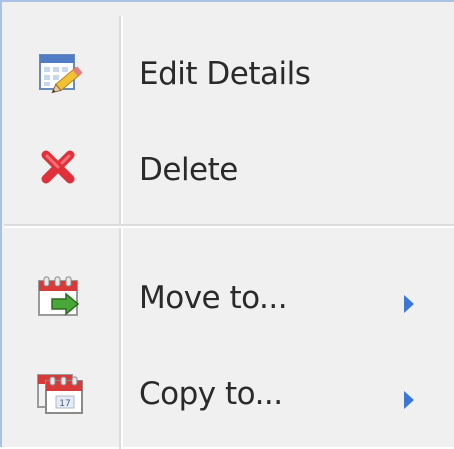  What do you see at coordinates (61, 170) in the screenshot?
I see `delete-x-icon` at bounding box center [61, 170].